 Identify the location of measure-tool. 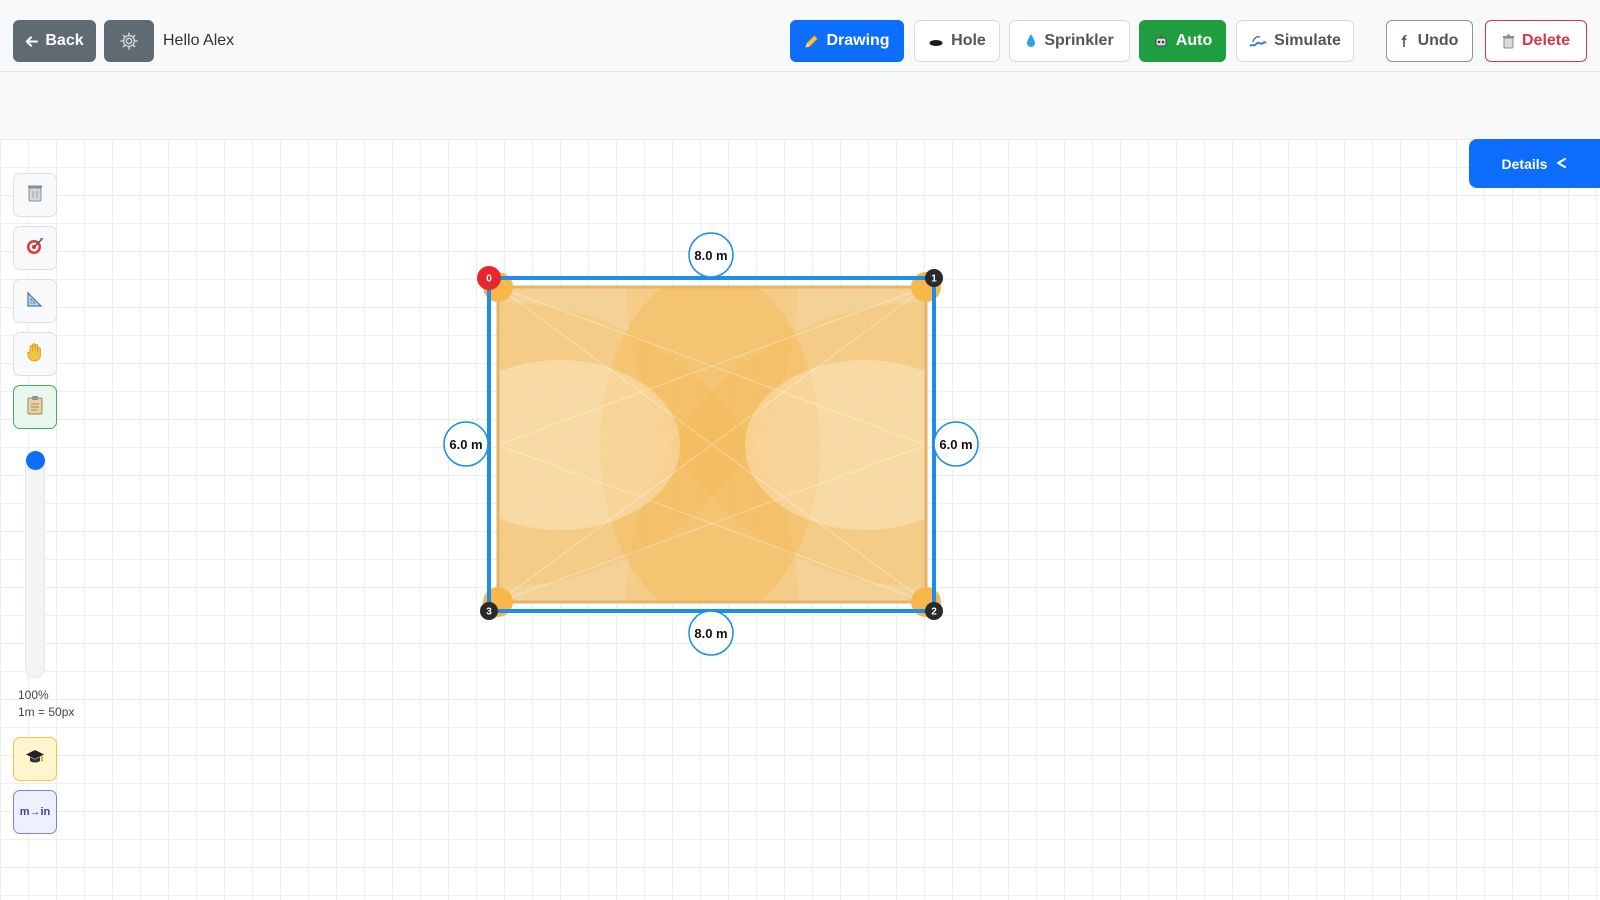
(35, 301).